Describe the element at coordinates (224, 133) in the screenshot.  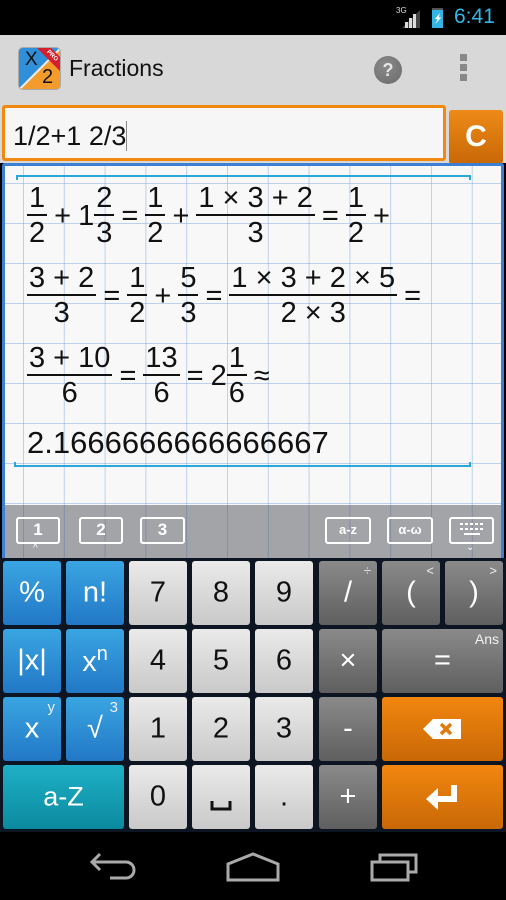
I see `expression-input: 1/2+1 2/3` at that location.